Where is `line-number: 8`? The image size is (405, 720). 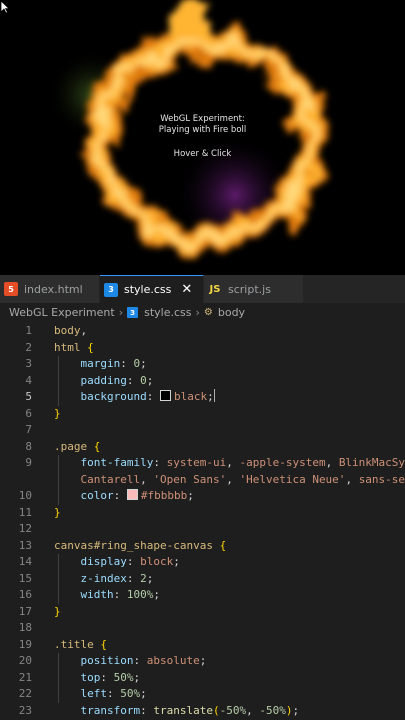
line-number: 8 is located at coordinates (28, 446).